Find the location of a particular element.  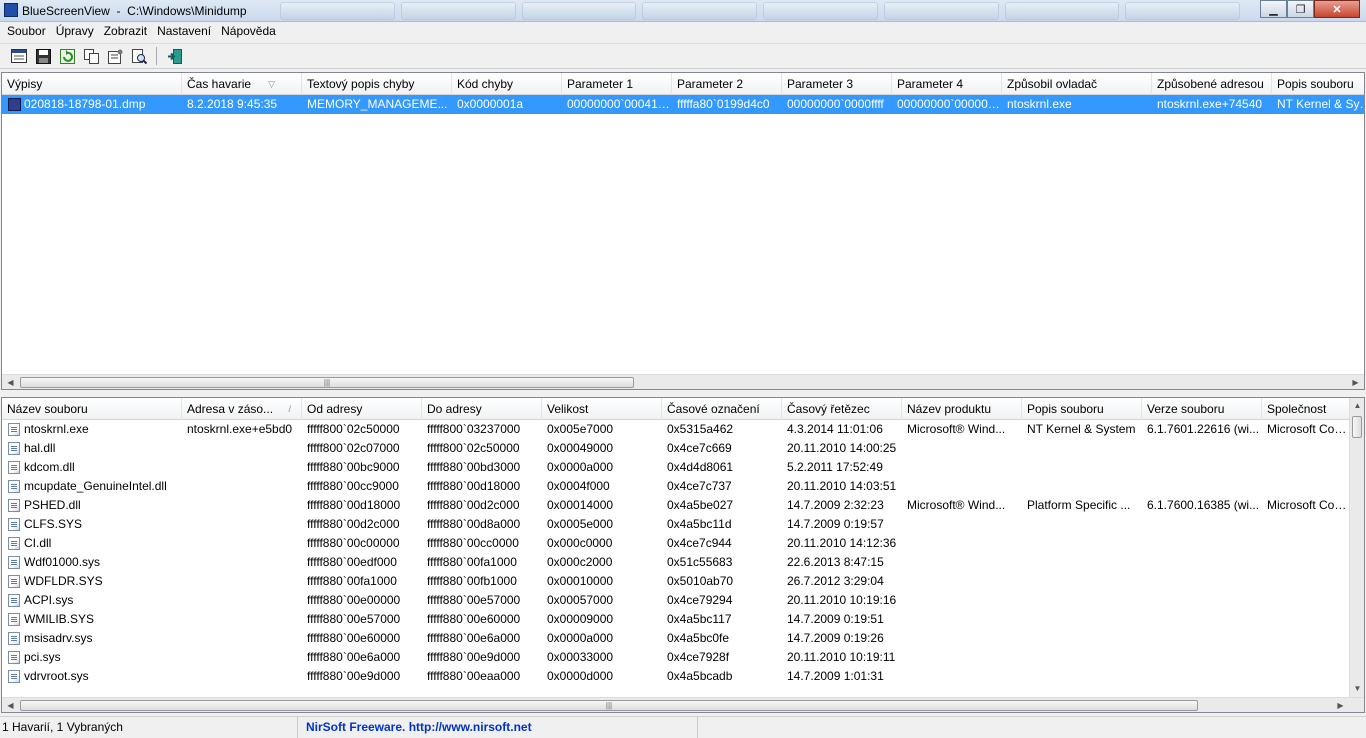

time-stamp-cell: 0x51c55683 is located at coordinates (700, 562).